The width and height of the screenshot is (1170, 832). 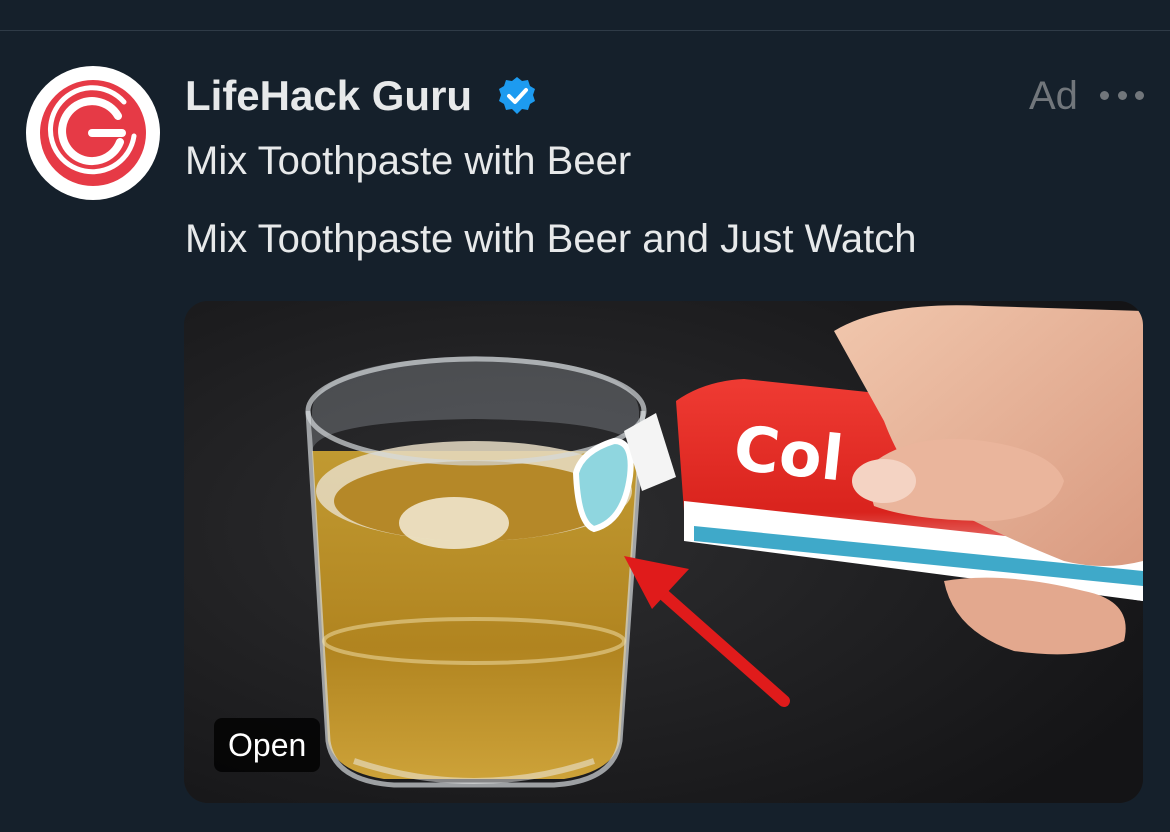 What do you see at coordinates (408, 161) in the screenshot?
I see `ad-headline: Mix Toothpaste with Beer` at bounding box center [408, 161].